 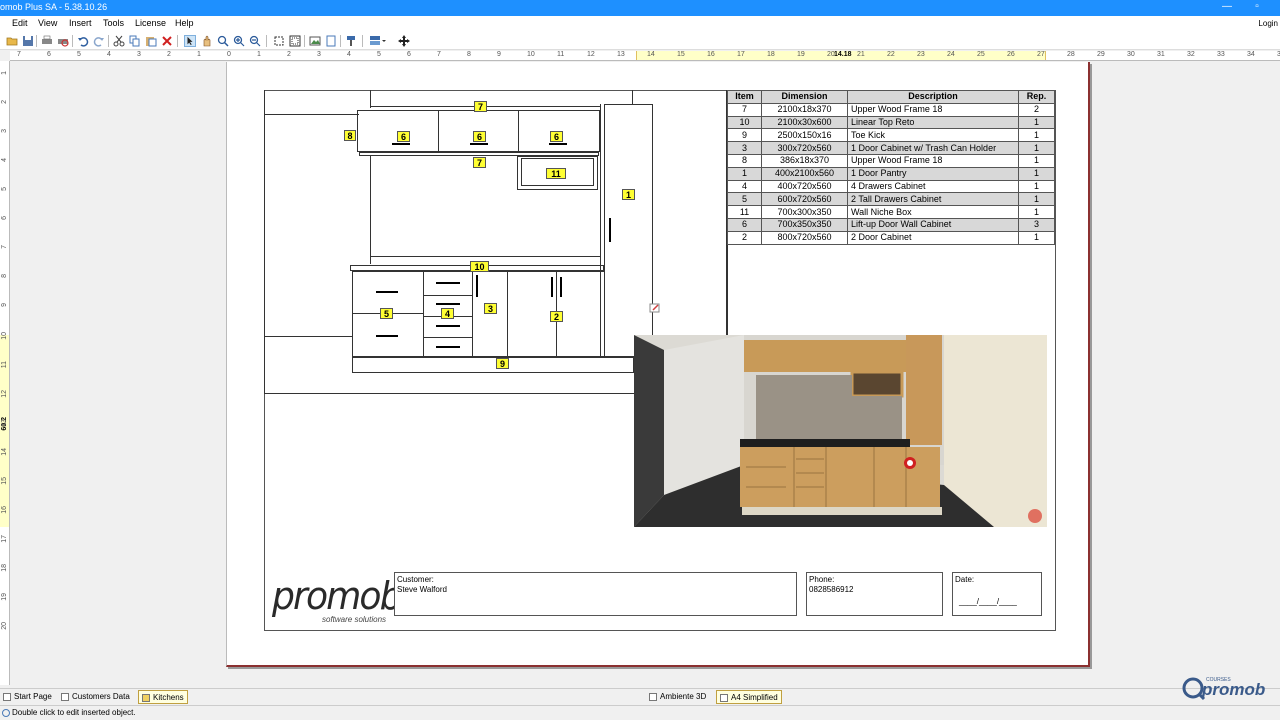 I want to click on open-icon, so click(x=12, y=41).